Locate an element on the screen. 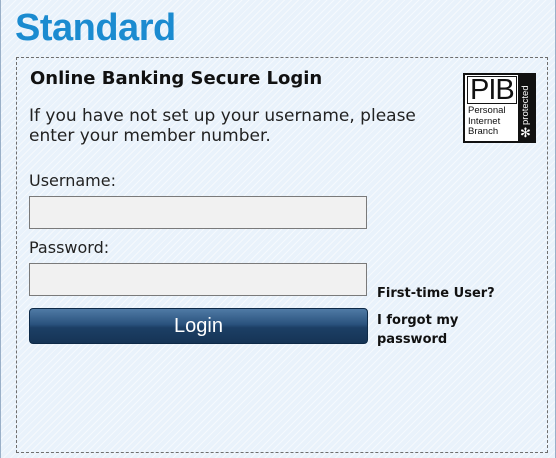 The height and width of the screenshot is (458, 556). pib-mark-text: PIB is located at coordinates (492, 90).